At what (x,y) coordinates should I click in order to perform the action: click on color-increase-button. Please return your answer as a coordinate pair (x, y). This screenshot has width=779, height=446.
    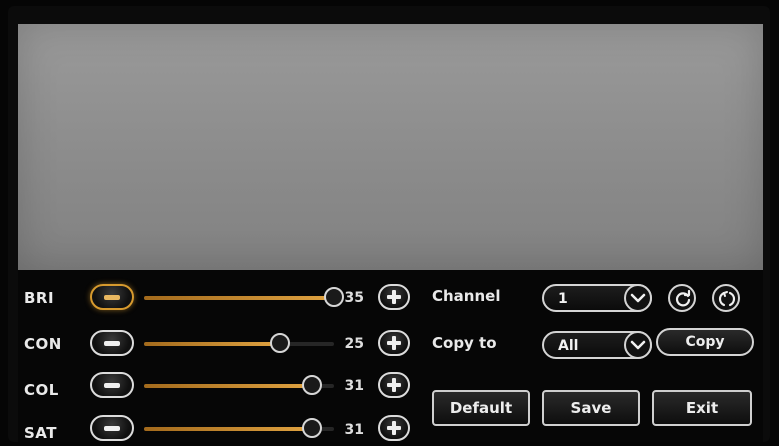
    Looking at the image, I should click on (394, 385).